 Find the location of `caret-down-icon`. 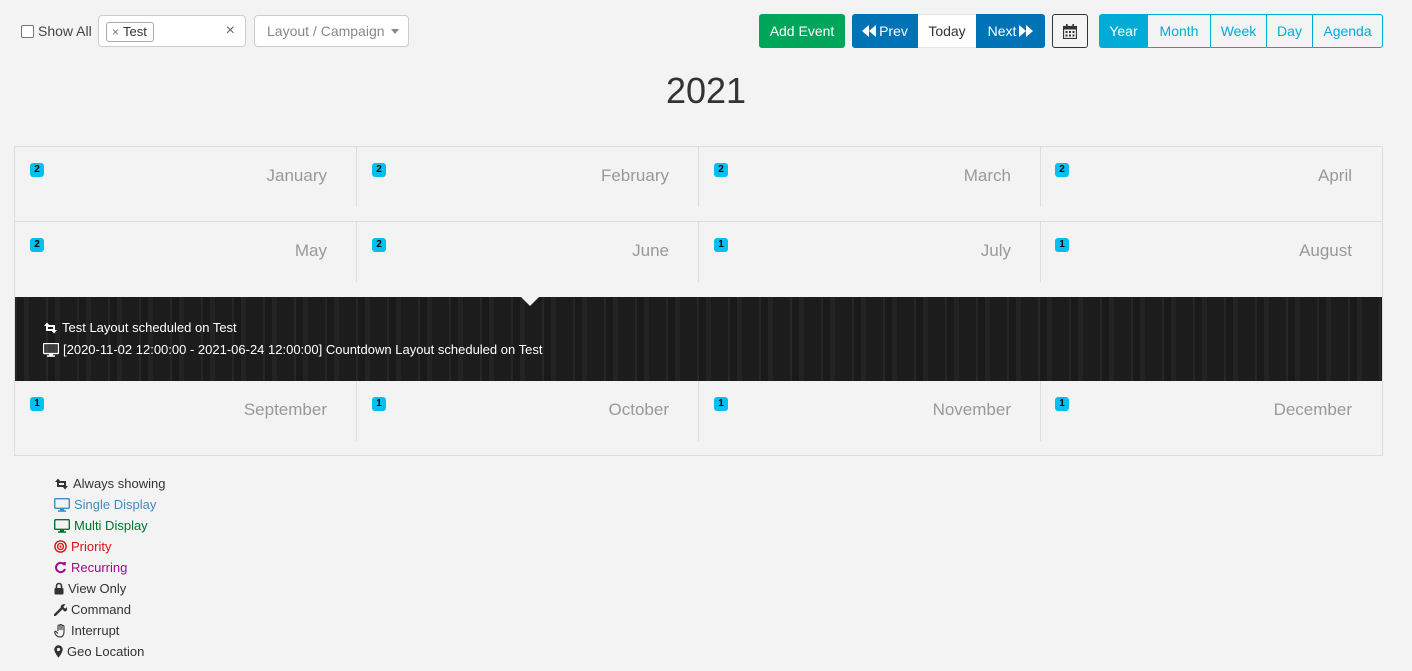

caret-down-icon is located at coordinates (394, 31).